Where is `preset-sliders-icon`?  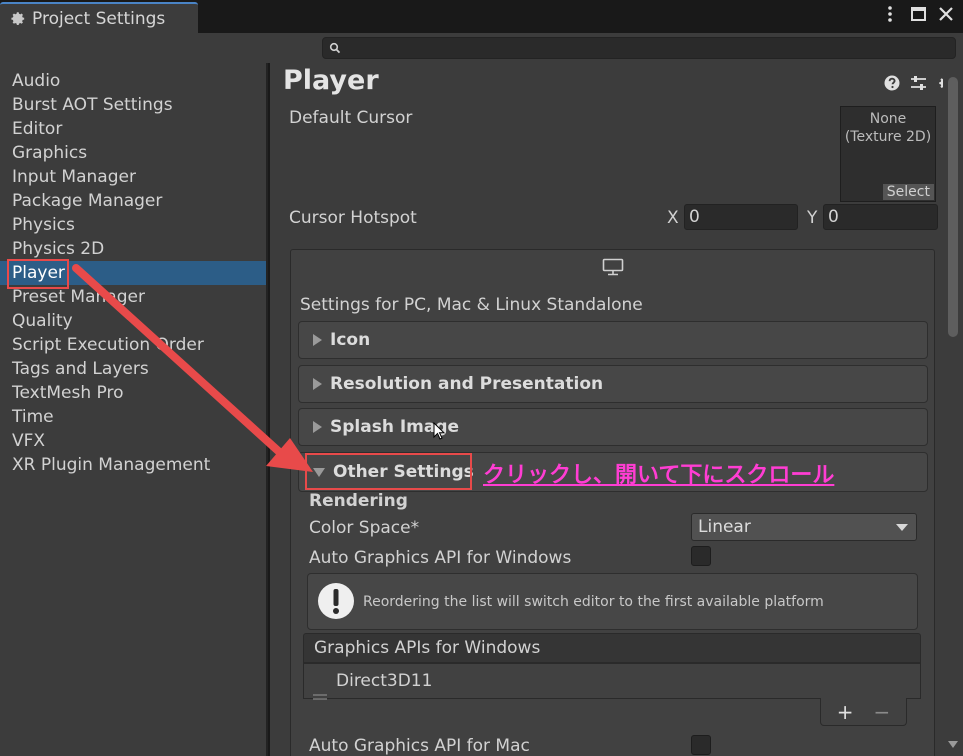
preset-sliders-icon is located at coordinates (918, 85).